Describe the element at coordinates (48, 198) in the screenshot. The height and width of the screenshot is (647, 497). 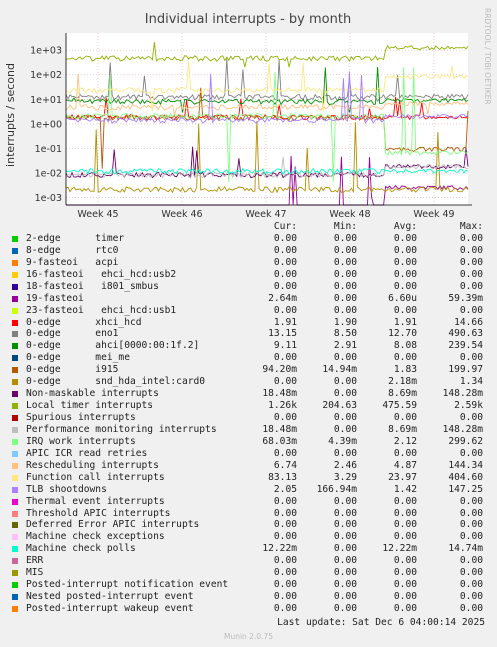
I see `y-tick-label: 1e-03` at that location.